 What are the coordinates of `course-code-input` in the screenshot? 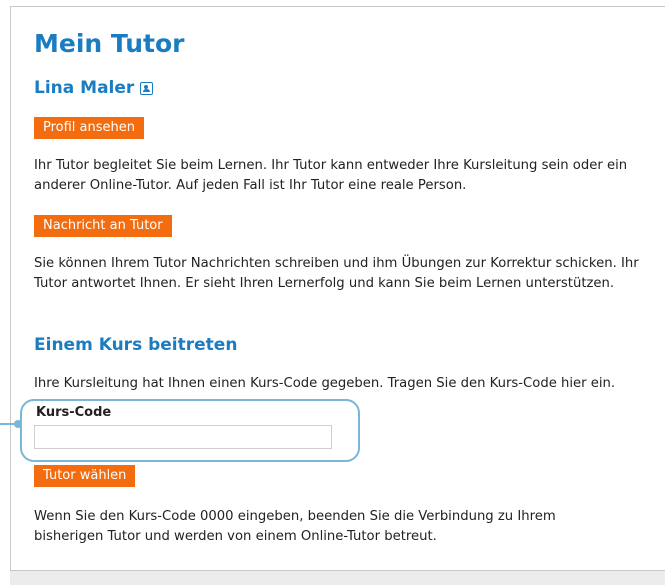 It's located at (183, 437).